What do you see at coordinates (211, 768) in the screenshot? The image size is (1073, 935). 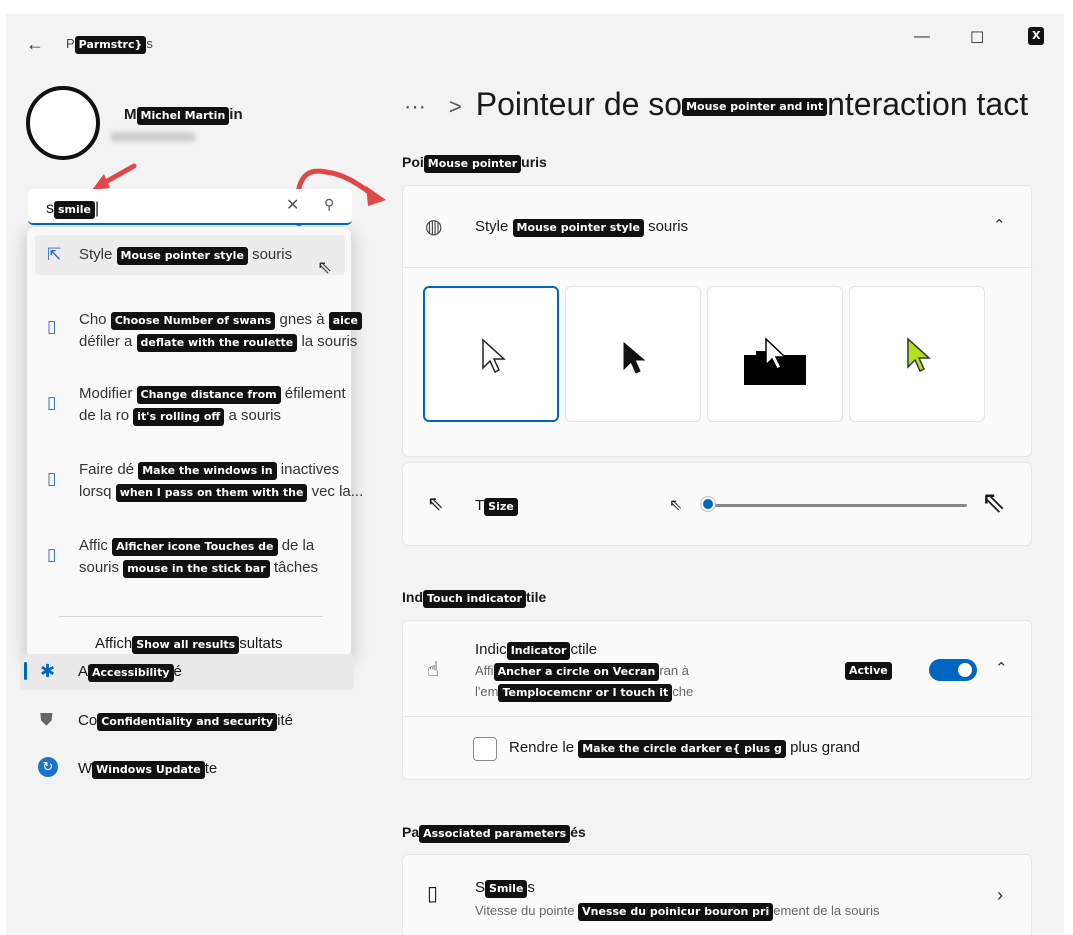 I see `text-fragment: te` at bounding box center [211, 768].